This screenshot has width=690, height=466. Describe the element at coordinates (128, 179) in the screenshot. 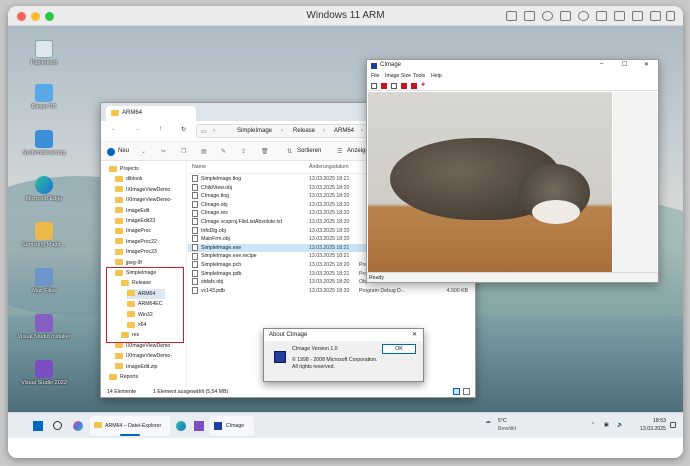

I see `nav-item: diblook` at that location.